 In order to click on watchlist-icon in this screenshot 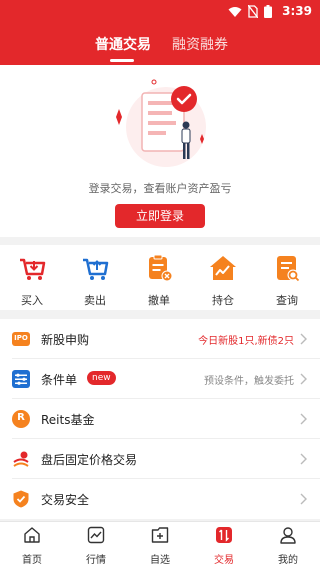, I will do `click(160, 535)`.